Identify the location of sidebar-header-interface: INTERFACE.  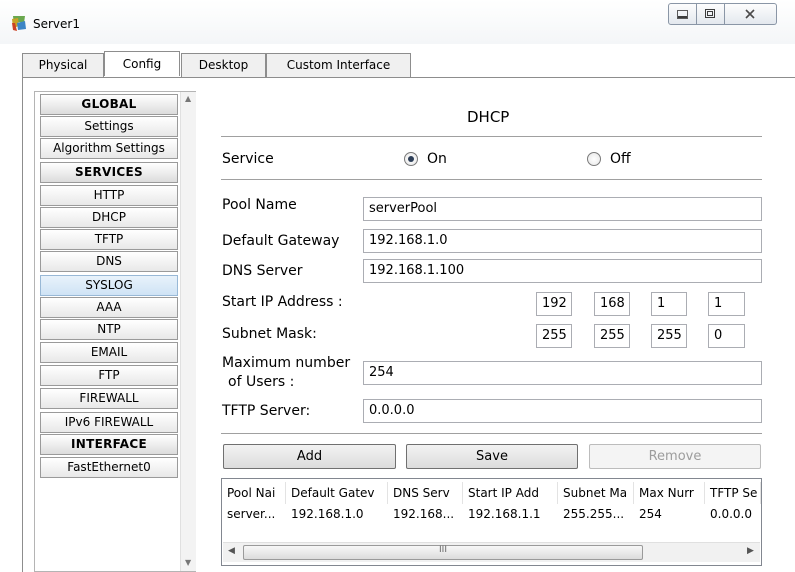
(109, 444).